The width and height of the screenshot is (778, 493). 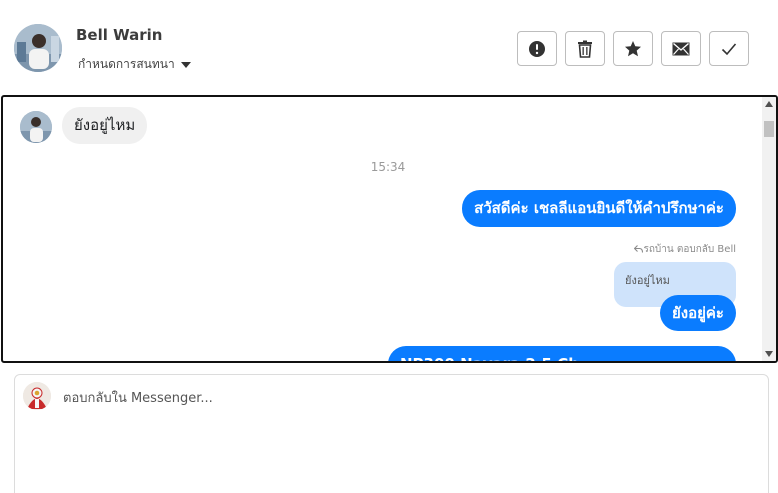 I want to click on check-icon, so click(x=729, y=48).